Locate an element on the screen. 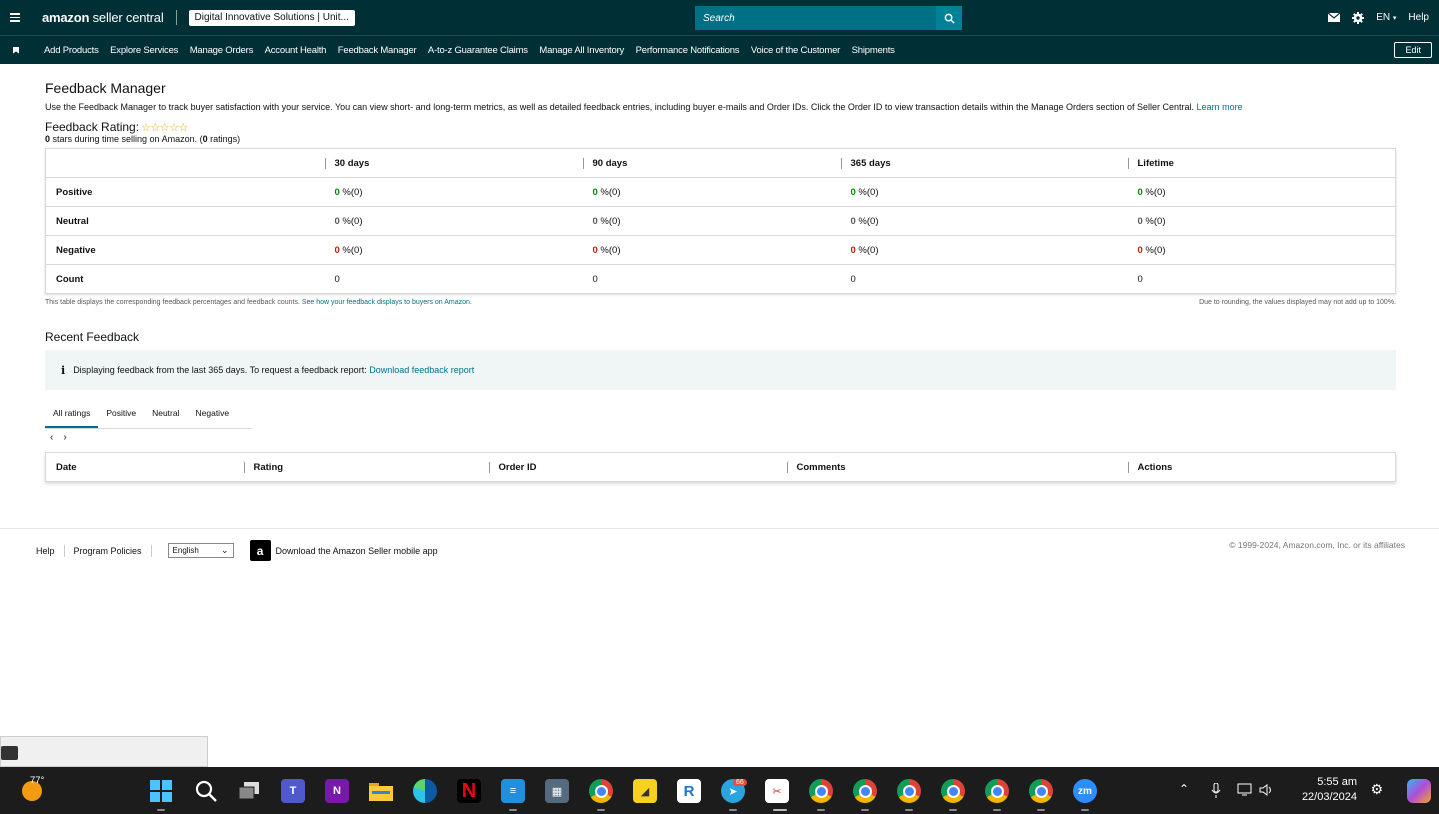 This screenshot has height=814, width=1439. copilot-icon is located at coordinates (1419, 791).